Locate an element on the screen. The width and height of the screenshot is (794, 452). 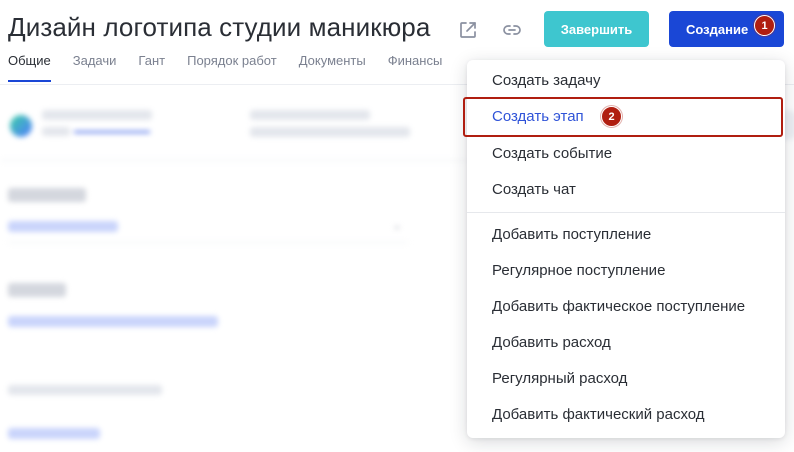
external-link-icon is located at coordinates (468, 30).